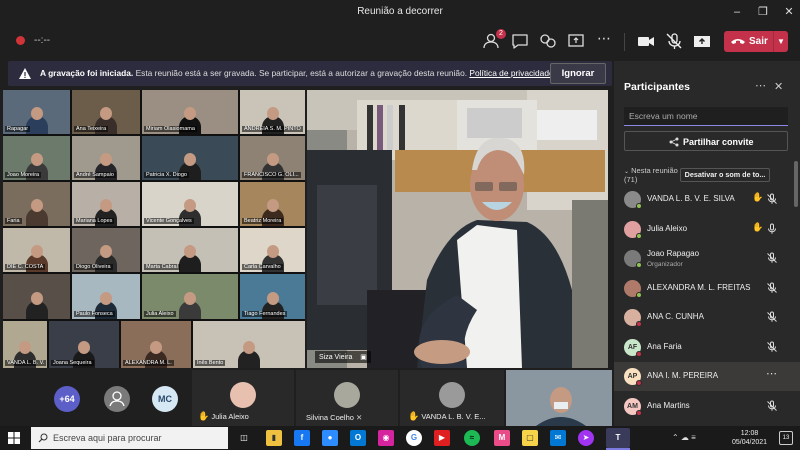 This screenshot has width=800, height=450. I want to click on in-meeting-section-header: ⌄ Nesta reunião (71), so click(651, 175).